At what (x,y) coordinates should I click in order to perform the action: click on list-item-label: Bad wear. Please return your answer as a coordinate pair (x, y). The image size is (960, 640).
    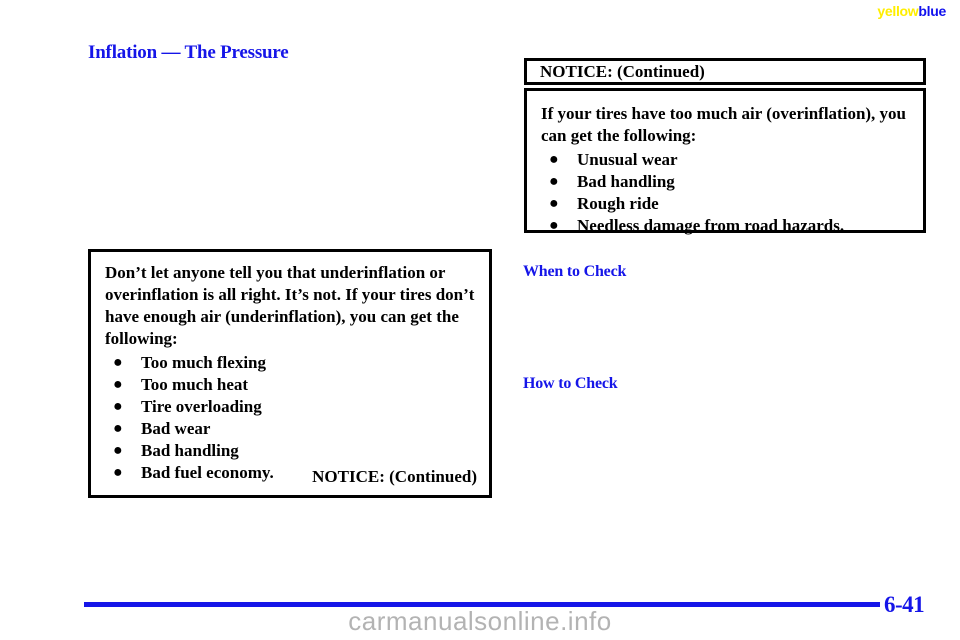
    Looking at the image, I should click on (176, 428).